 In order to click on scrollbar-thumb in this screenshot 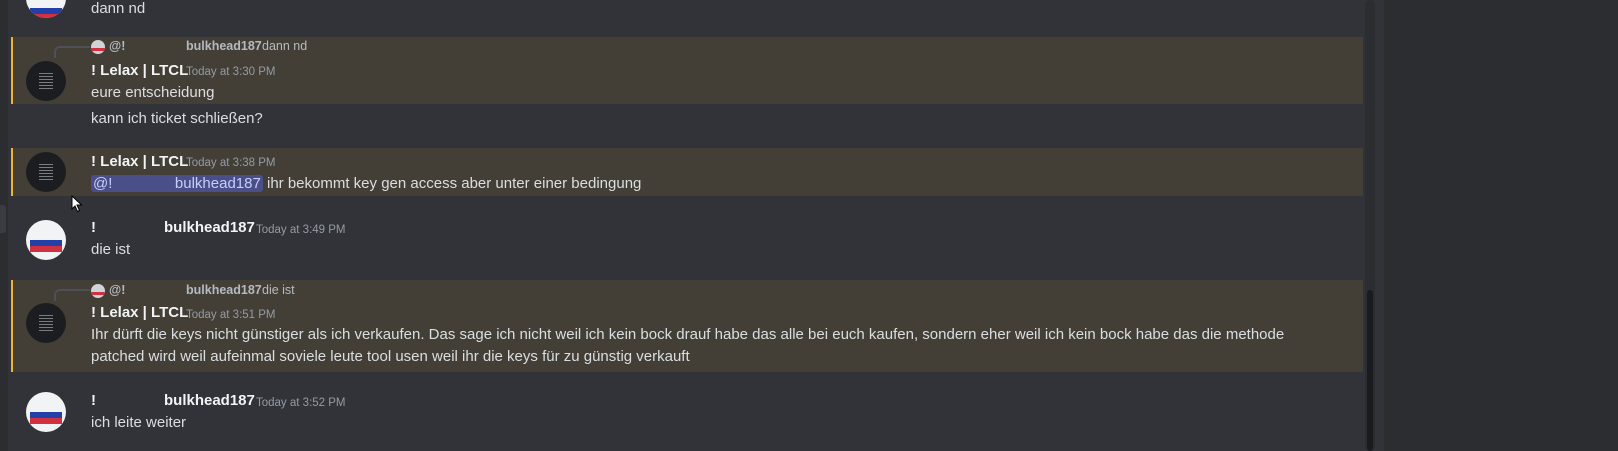, I will do `click(1370, 370)`.